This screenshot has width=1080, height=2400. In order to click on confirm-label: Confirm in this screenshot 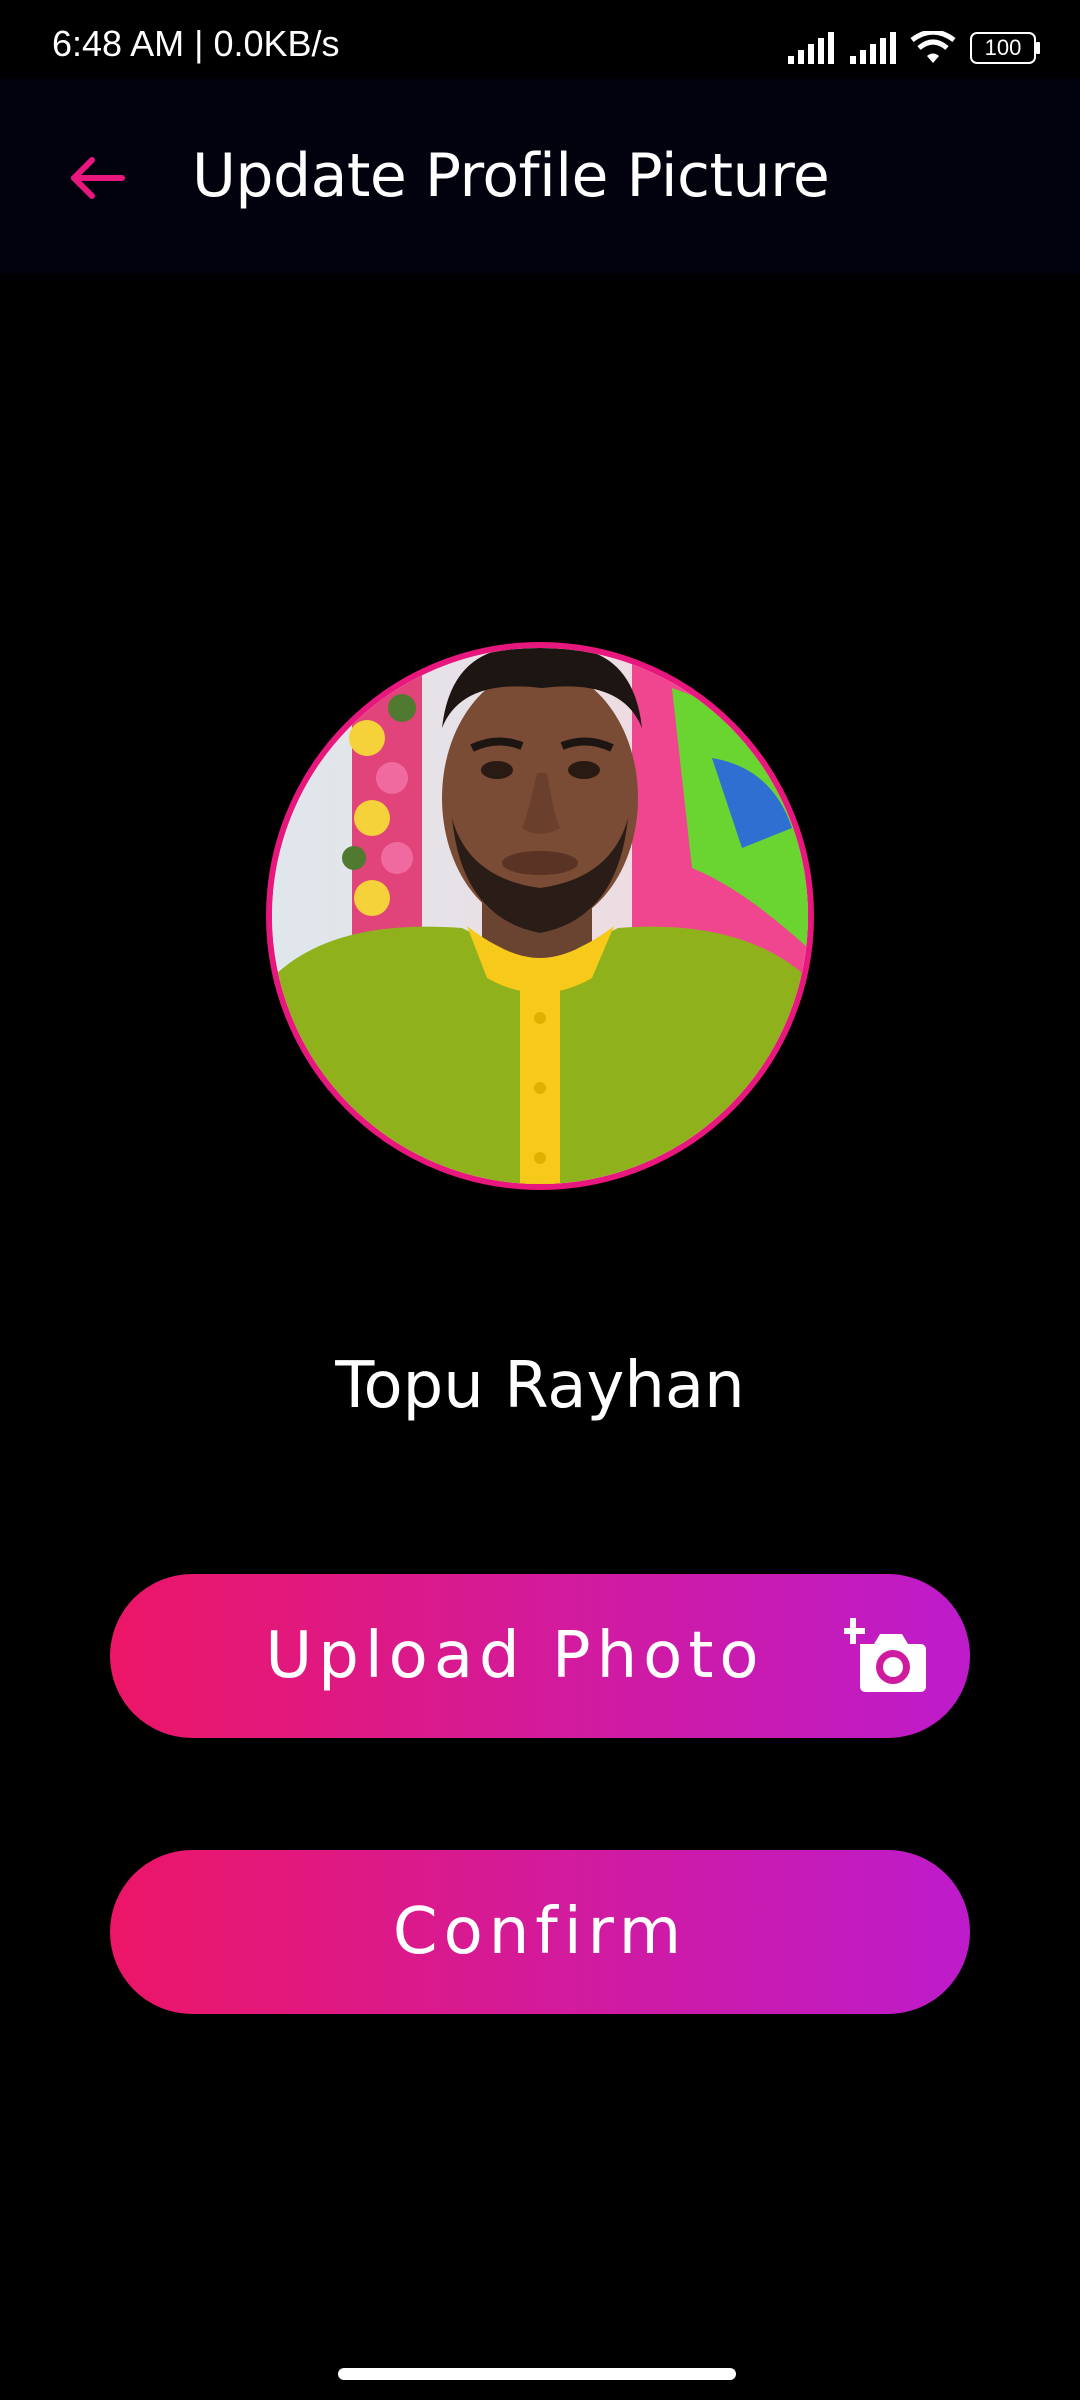, I will do `click(540, 1932)`.